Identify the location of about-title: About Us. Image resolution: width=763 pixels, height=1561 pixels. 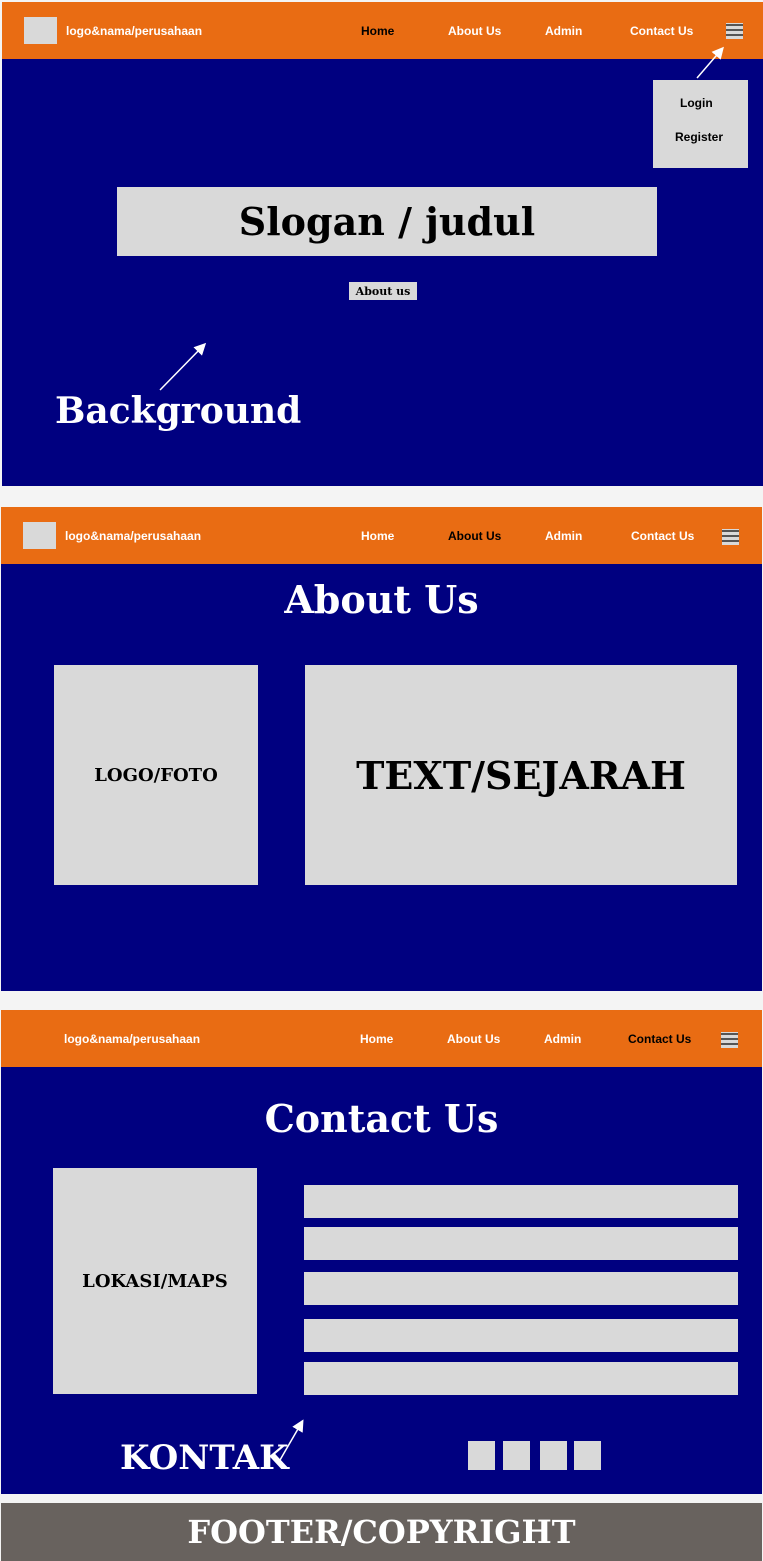
(381, 599).